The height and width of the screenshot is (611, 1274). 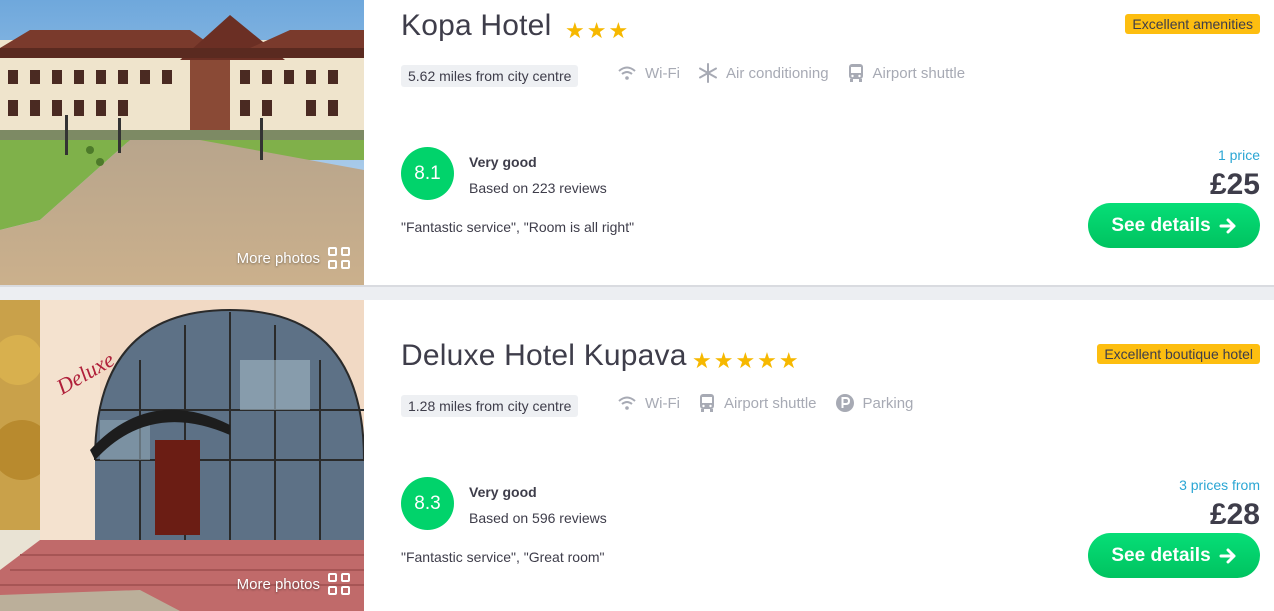 What do you see at coordinates (1234, 514) in the screenshot?
I see `price-label: £28` at bounding box center [1234, 514].